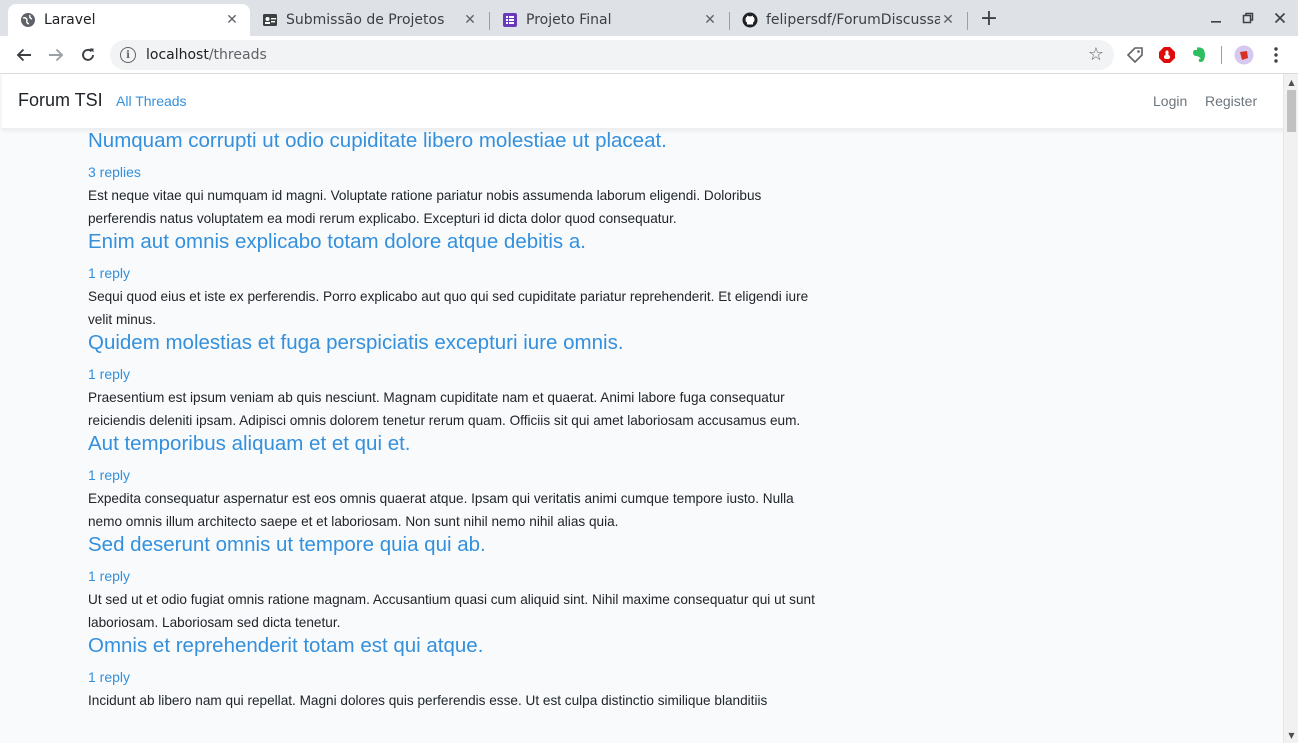 This screenshot has width=1298, height=743. Describe the element at coordinates (128, 55) in the screenshot. I see `info-icon: i` at that location.